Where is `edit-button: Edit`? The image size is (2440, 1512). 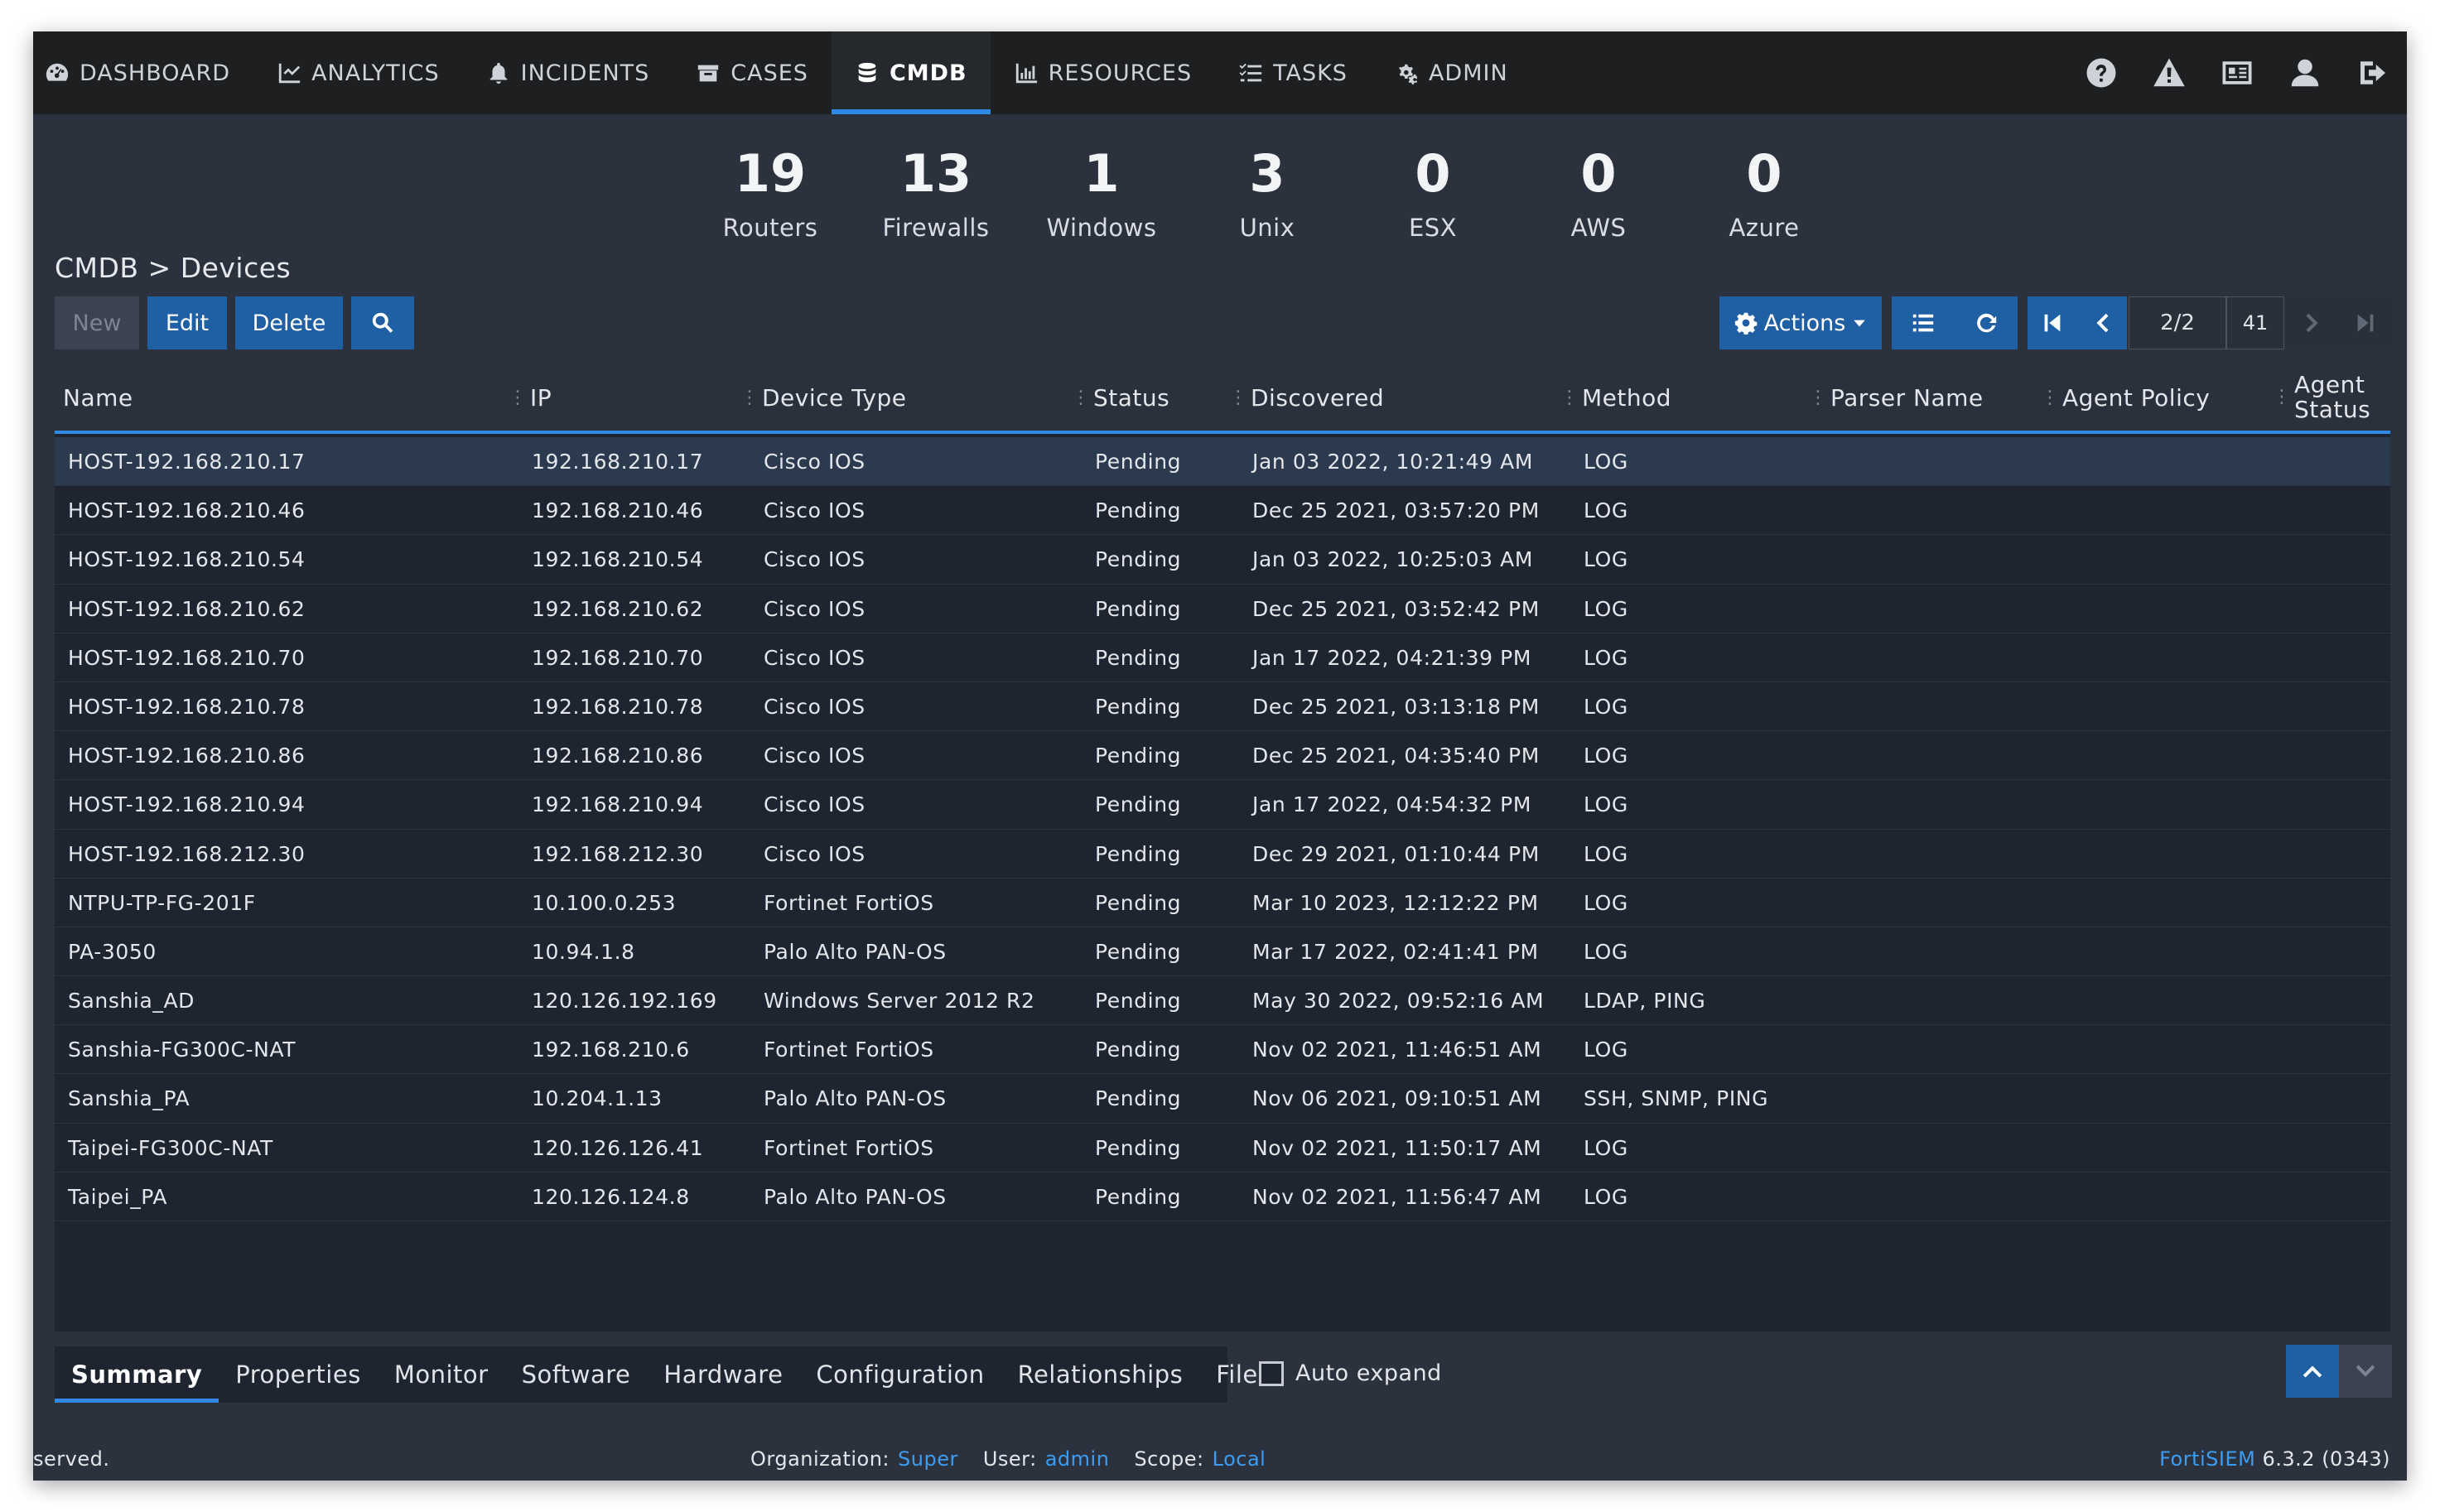 edit-button: Edit is located at coordinates (187, 322).